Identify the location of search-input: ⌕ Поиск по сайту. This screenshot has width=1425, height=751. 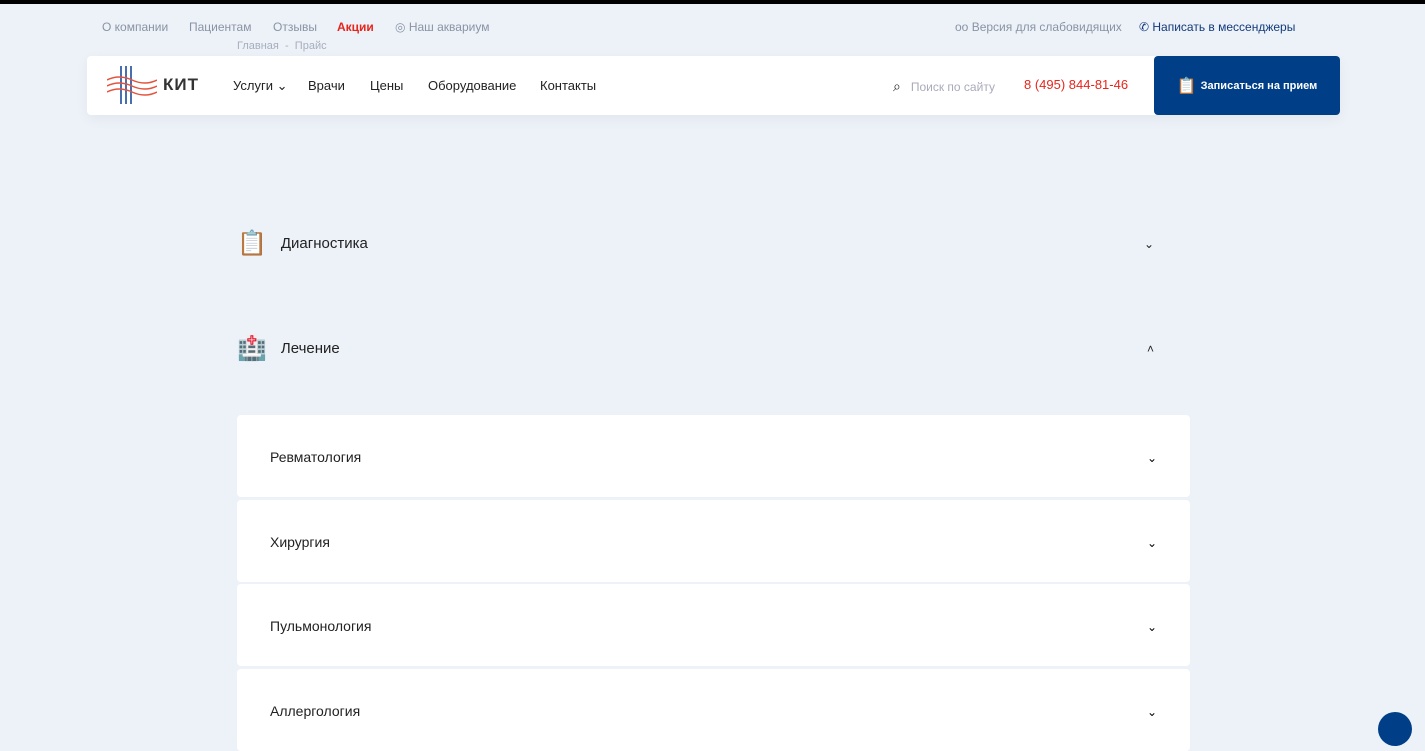
(944, 86).